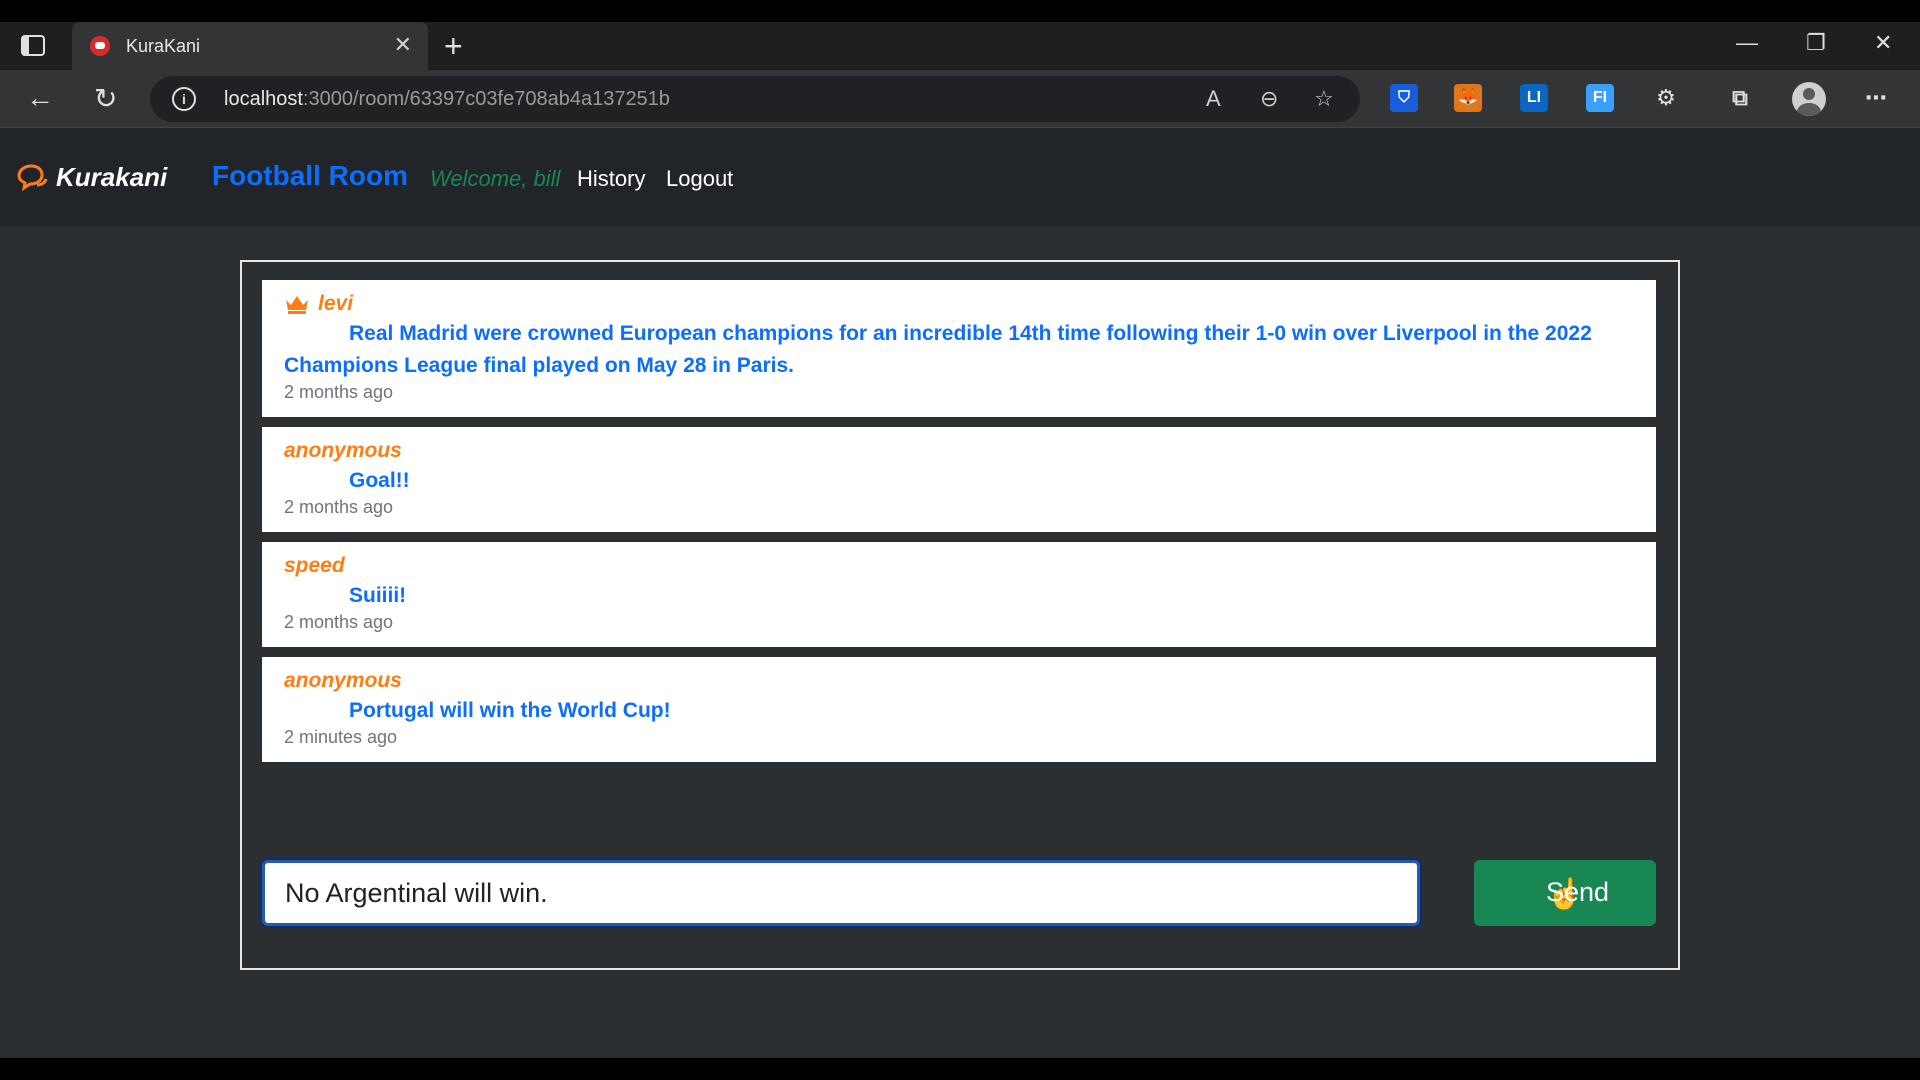  I want to click on message-author: speed, so click(314, 565).